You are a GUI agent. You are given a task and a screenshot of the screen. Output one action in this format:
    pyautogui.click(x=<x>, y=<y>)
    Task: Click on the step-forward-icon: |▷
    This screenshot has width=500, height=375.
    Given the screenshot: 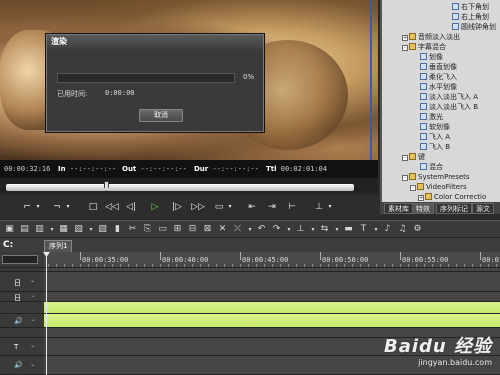 What is the action you would take?
    pyautogui.click(x=177, y=207)
    